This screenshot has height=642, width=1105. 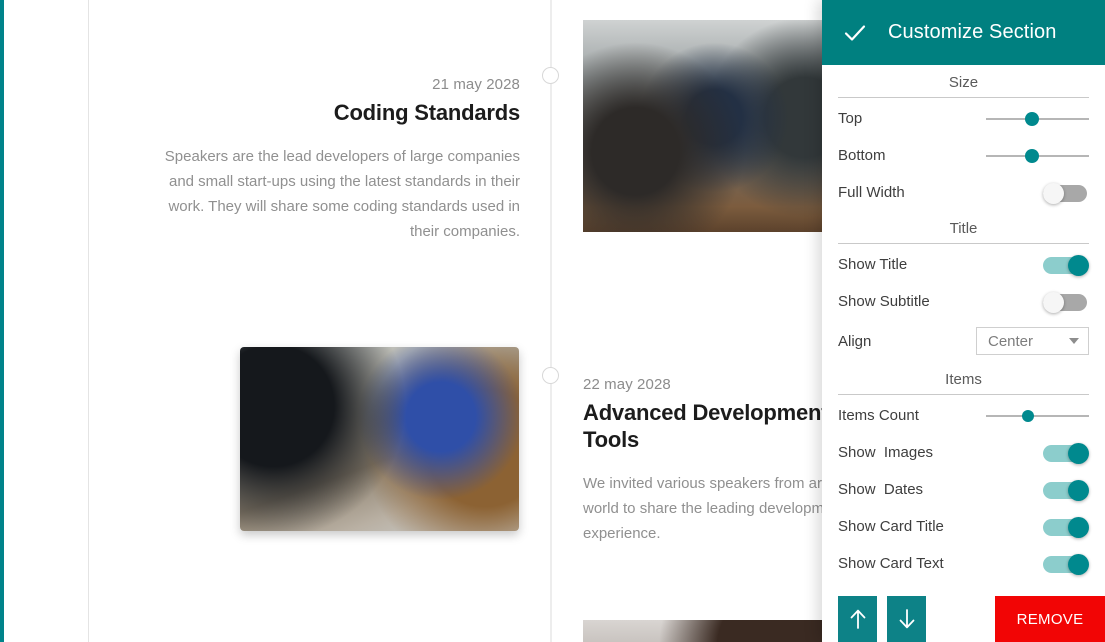 I want to click on top-slider, so click(x=1037, y=119).